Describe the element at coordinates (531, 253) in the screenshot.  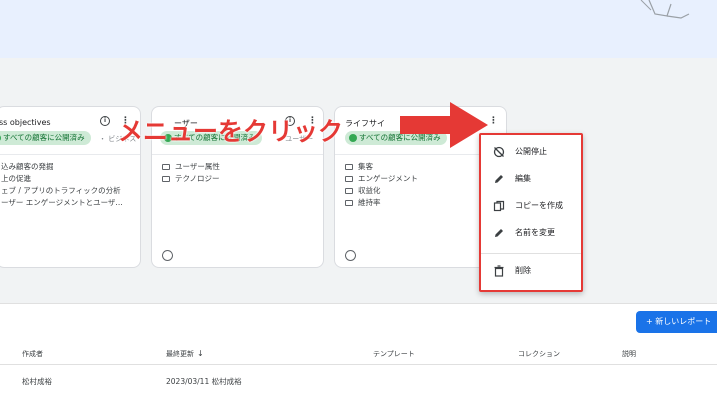
I see `menu-divider` at that location.